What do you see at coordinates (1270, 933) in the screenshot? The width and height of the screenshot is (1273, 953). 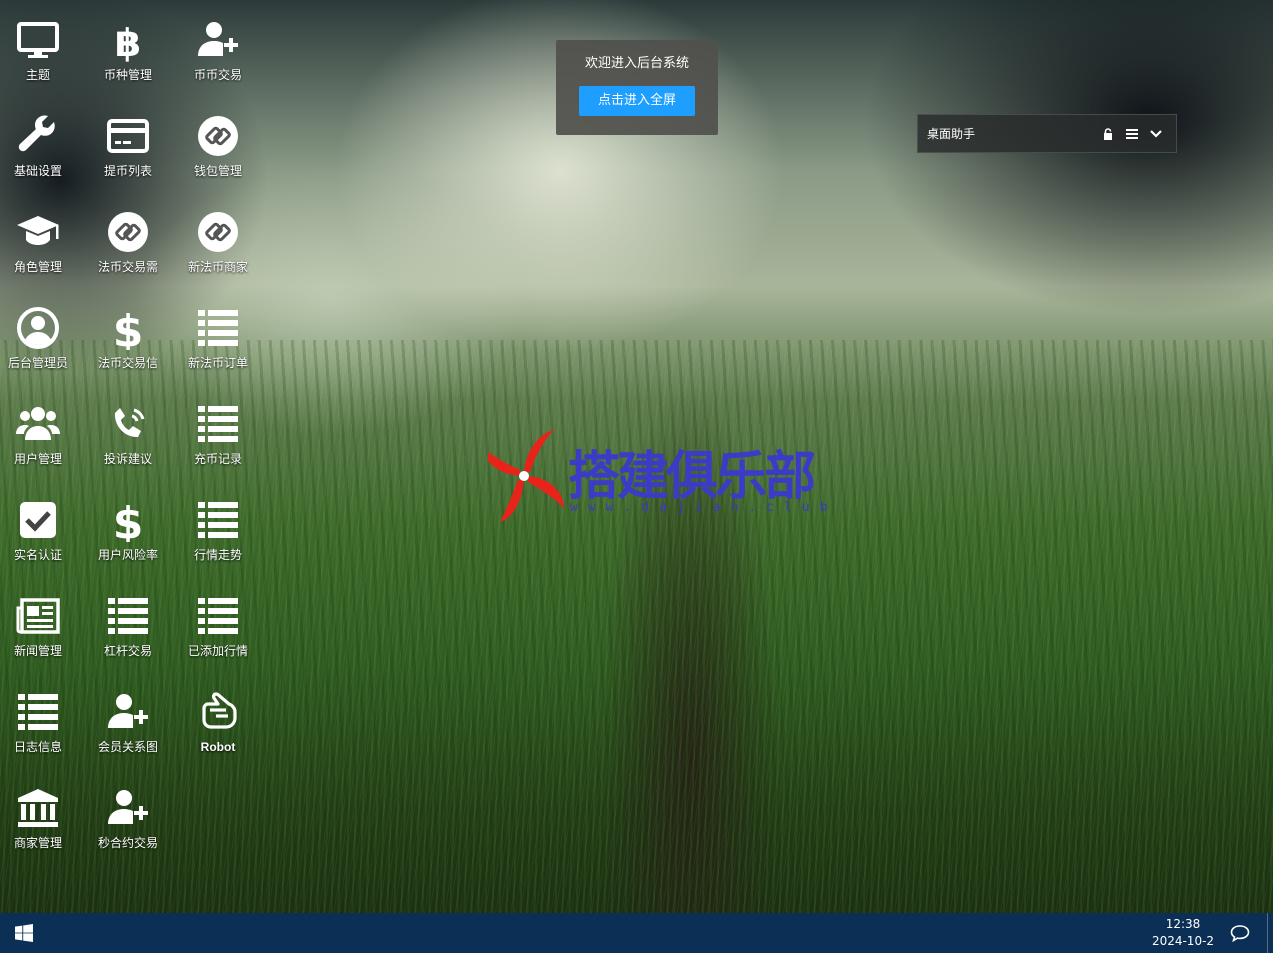 I see `show-desktop-button` at bounding box center [1270, 933].